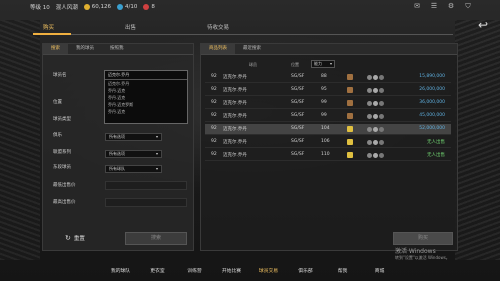 The height and width of the screenshot is (281, 500). I want to click on table-row: 92 迈克尔.乔丹 SG/SF 110 无人出售, so click(328, 155).